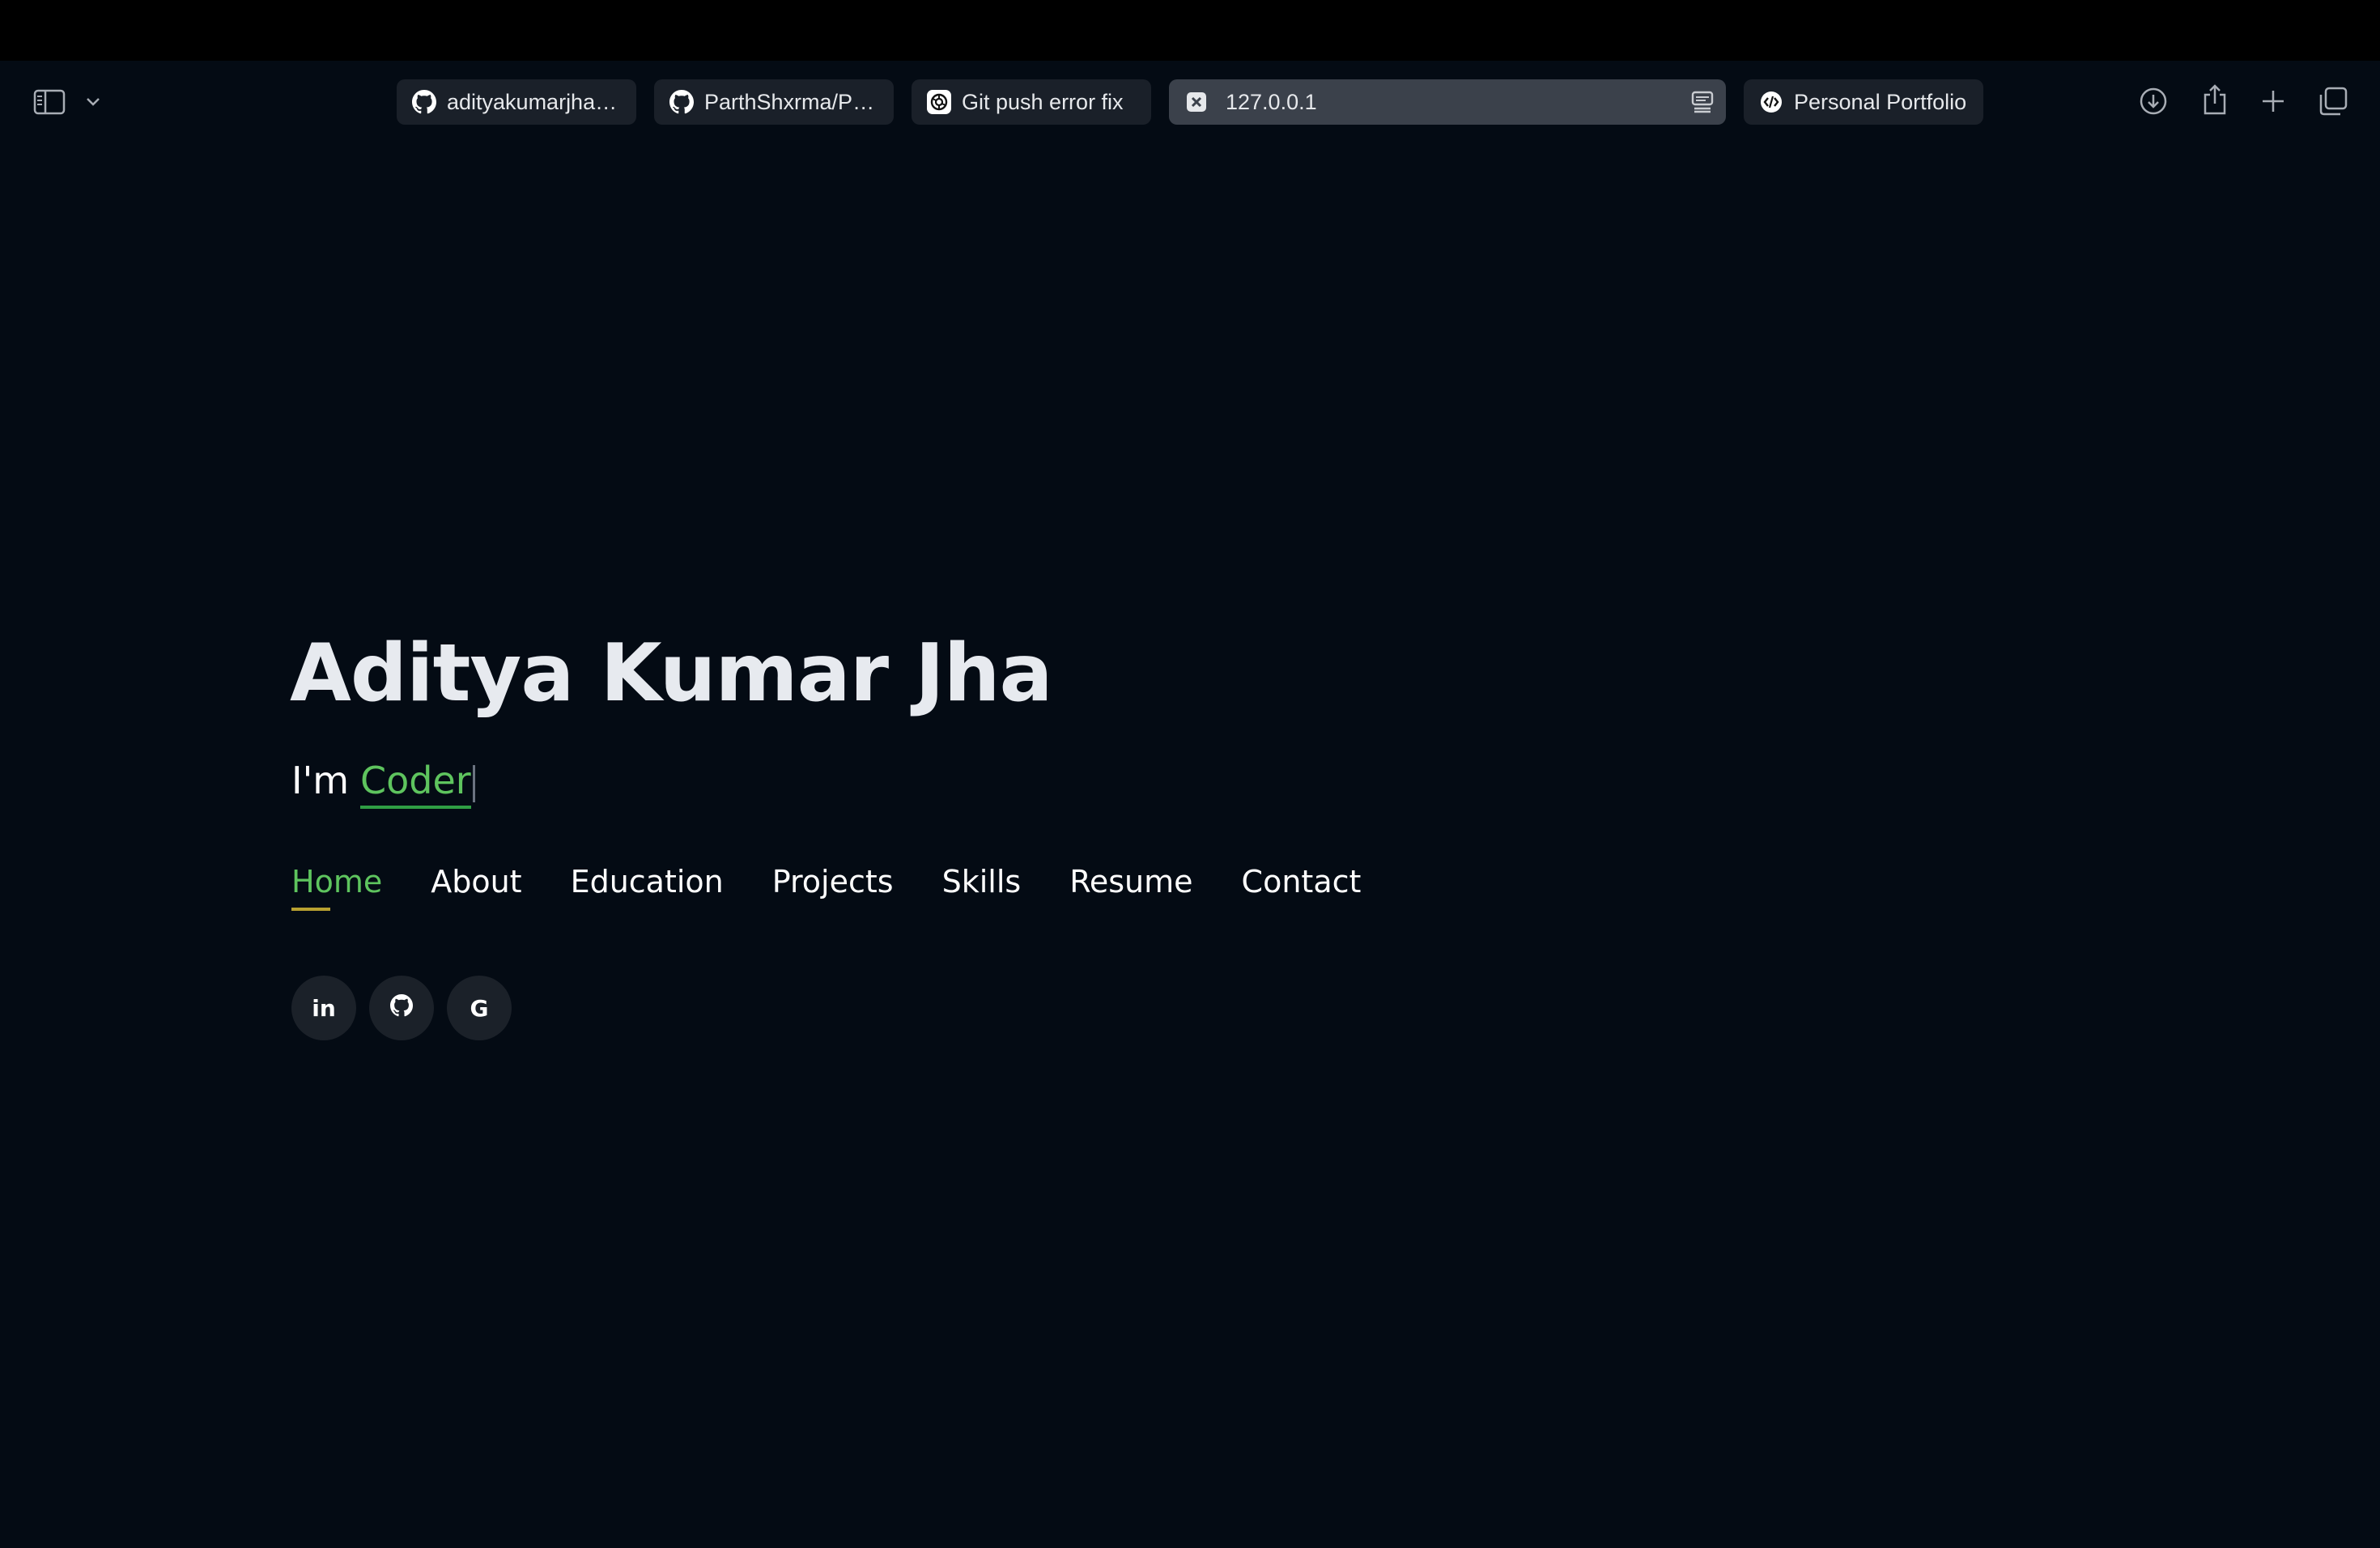 This screenshot has height=1548, width=2380. Describe the element at coordinates (1302, 887) in the screenshot. I see `nav-contact: Contact` at that location.